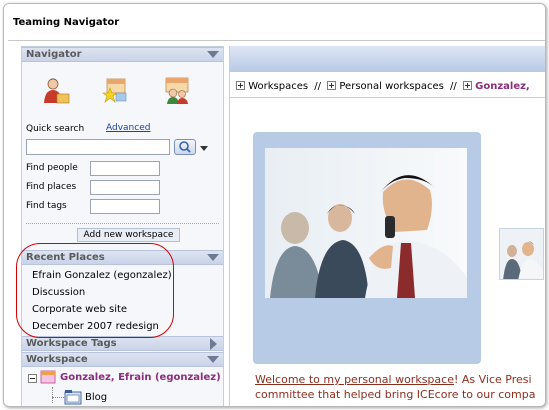  Describe the element at coordinates (96, 397) in the screenshot. I see `workspace-tree-blog: Blog` at that location.